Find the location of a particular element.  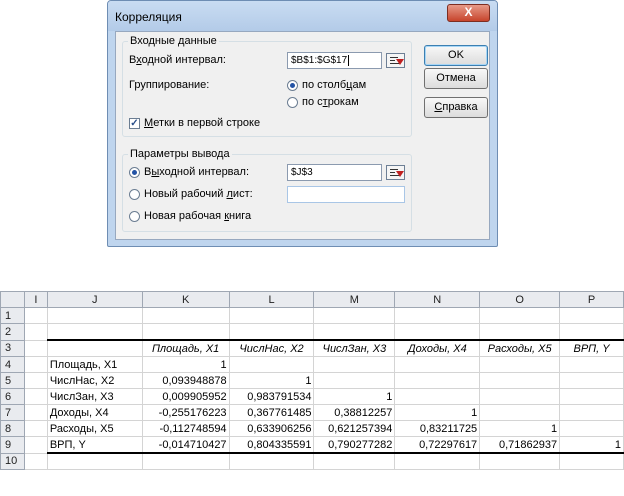

row-header: 4 is located at coordinates (12, 364).